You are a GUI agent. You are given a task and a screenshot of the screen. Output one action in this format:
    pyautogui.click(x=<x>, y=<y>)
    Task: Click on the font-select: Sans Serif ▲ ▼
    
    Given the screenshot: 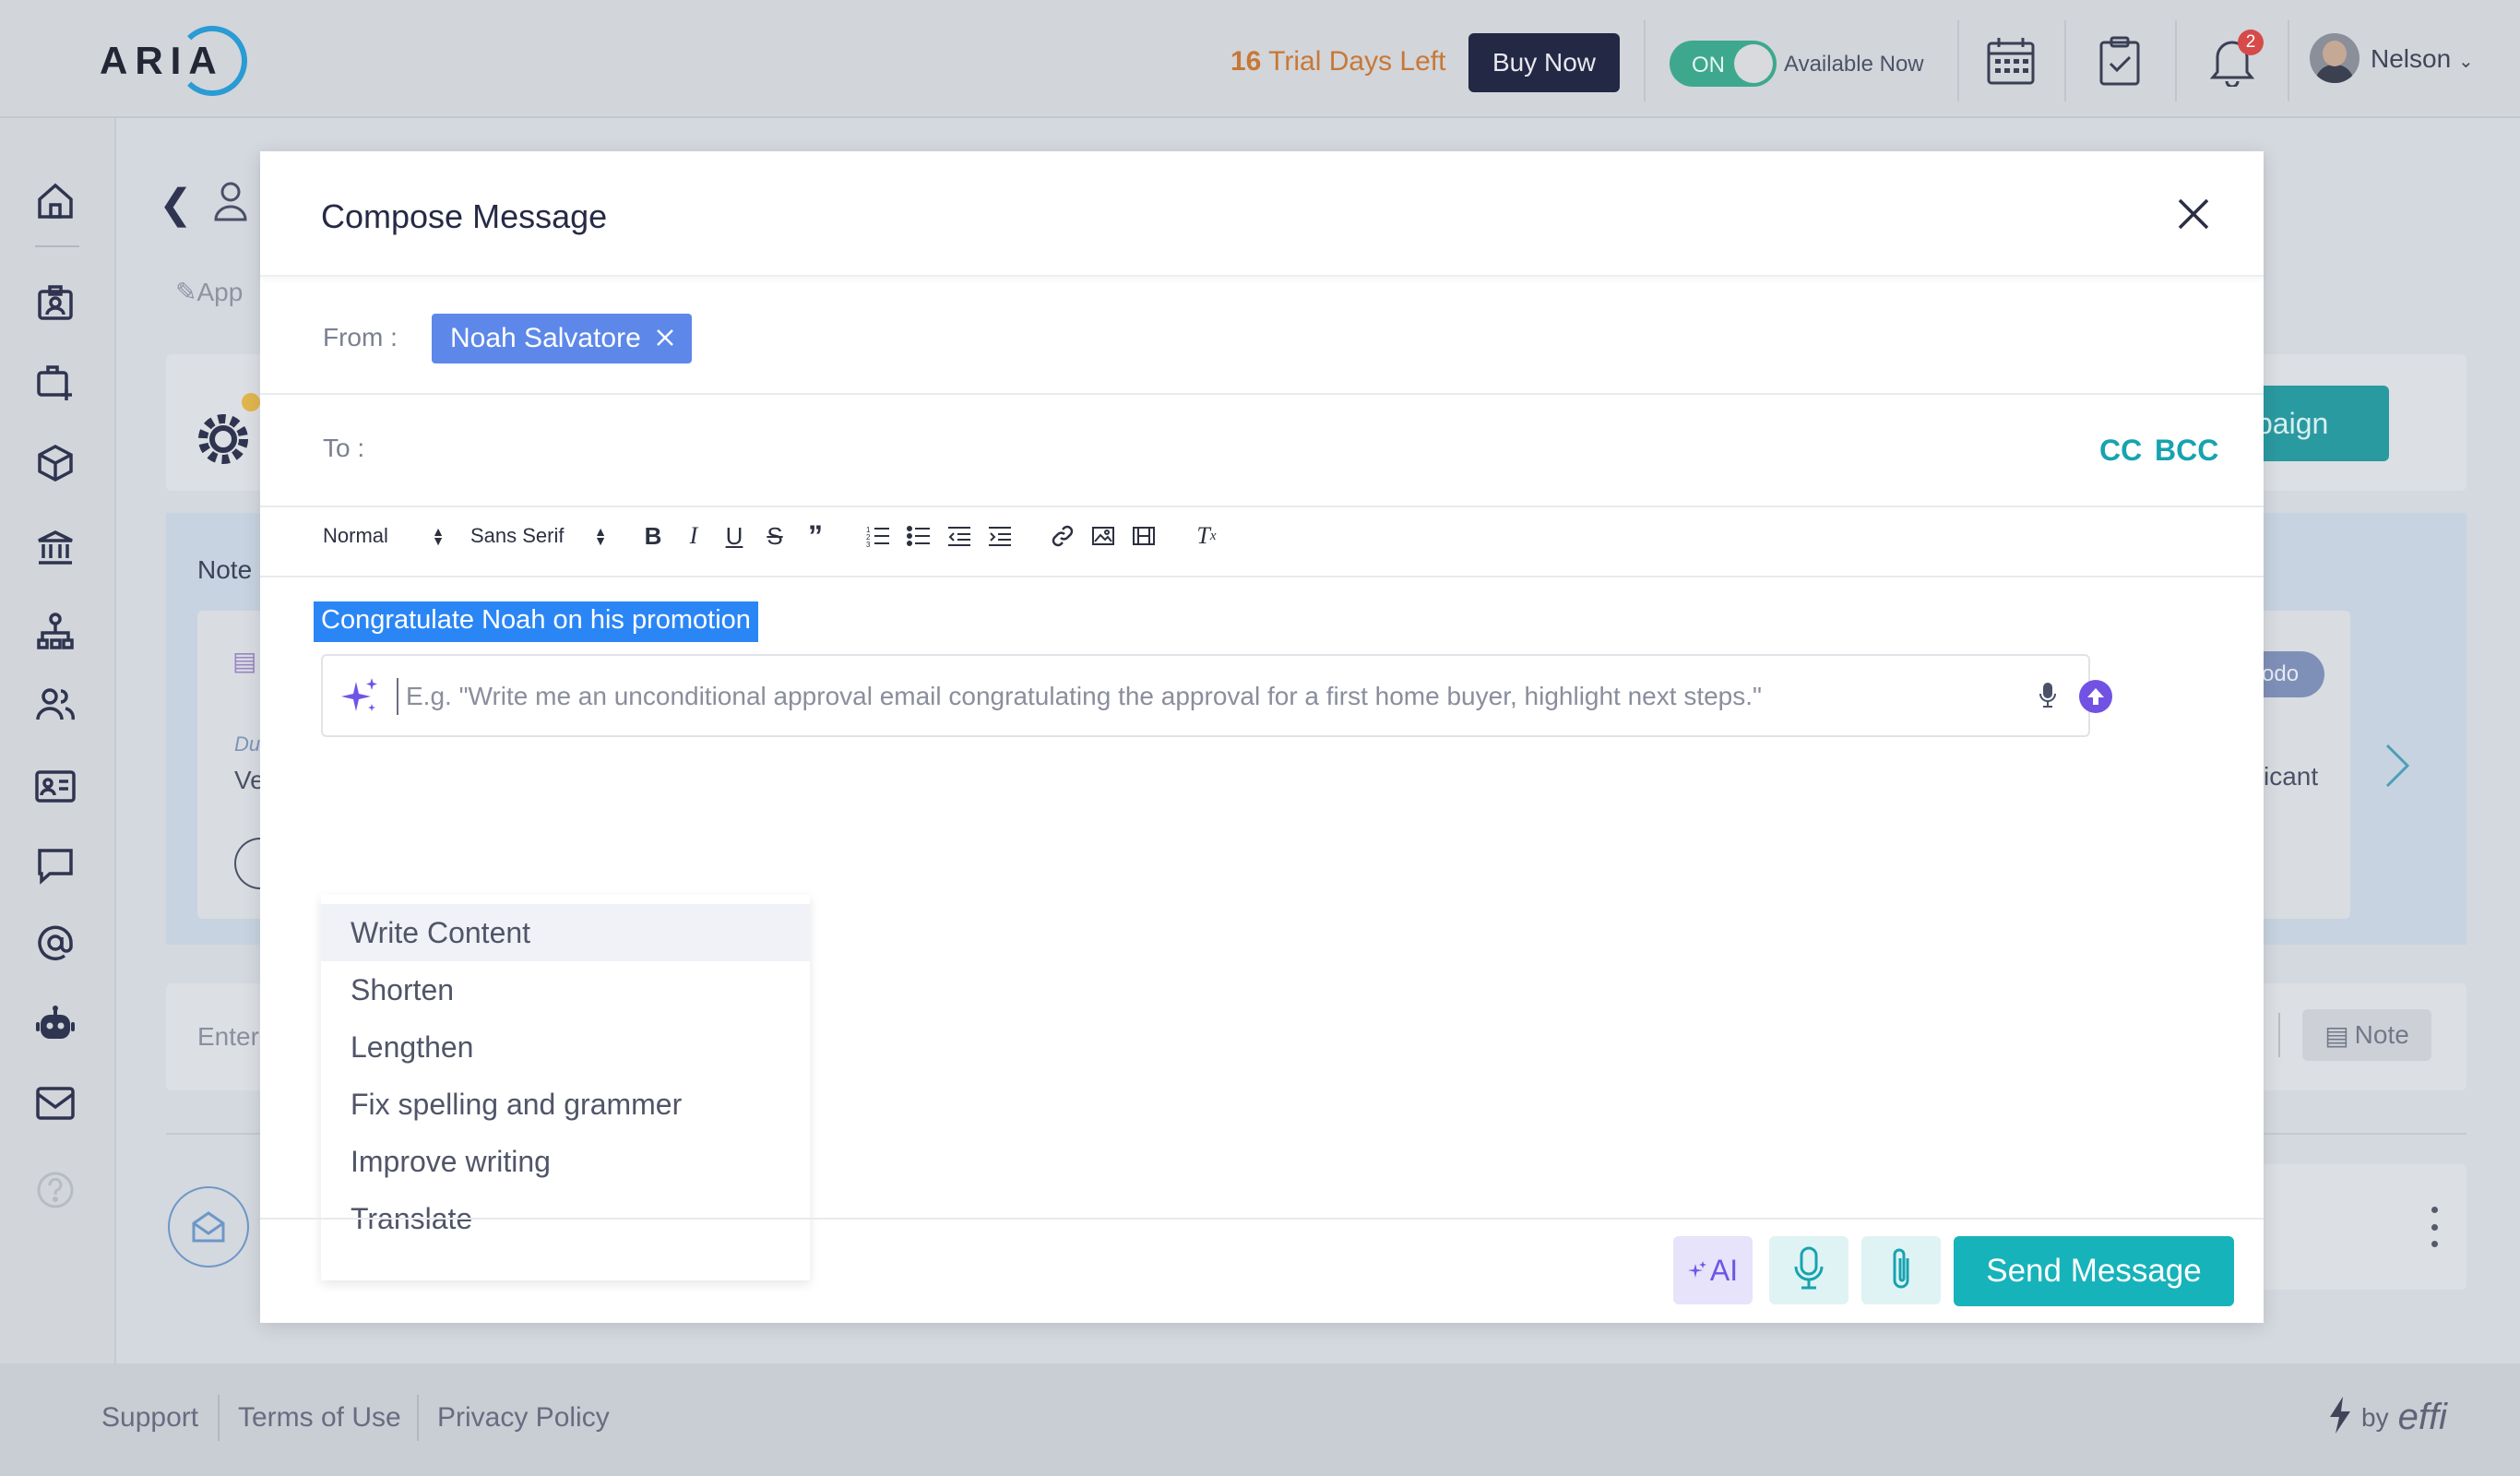 What is the action you would take?
    pyautogui.click(x=538, y=536)
    